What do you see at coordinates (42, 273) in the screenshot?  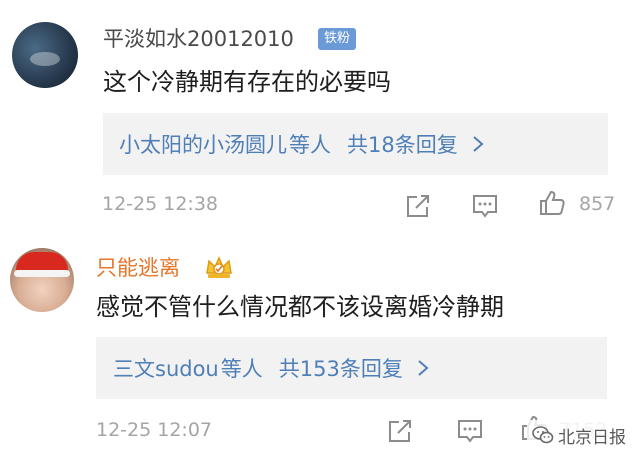 I see `santa-hat-rim` at bounding box center [42, 273].